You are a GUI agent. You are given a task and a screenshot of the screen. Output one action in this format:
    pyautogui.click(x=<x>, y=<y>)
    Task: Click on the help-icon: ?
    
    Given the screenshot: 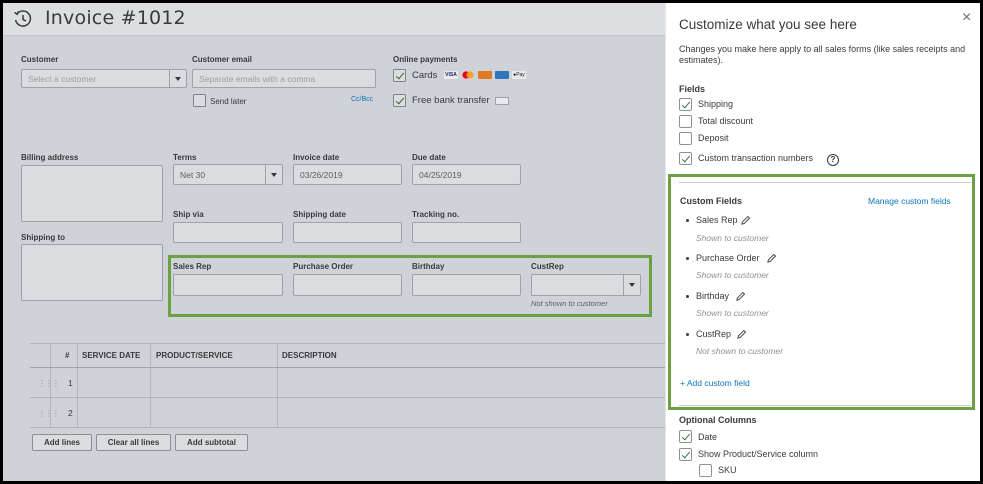 What is the action you would take?
    pyautogui.click(x=833, y=160)
    